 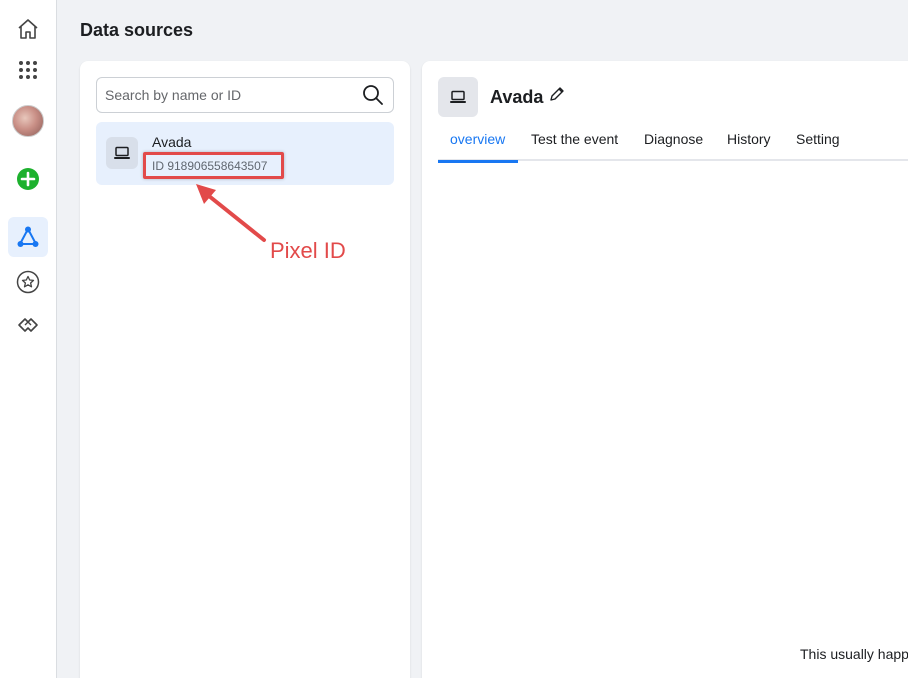 I want to click on info-message: This usually happ, so click(x=854, y=654).